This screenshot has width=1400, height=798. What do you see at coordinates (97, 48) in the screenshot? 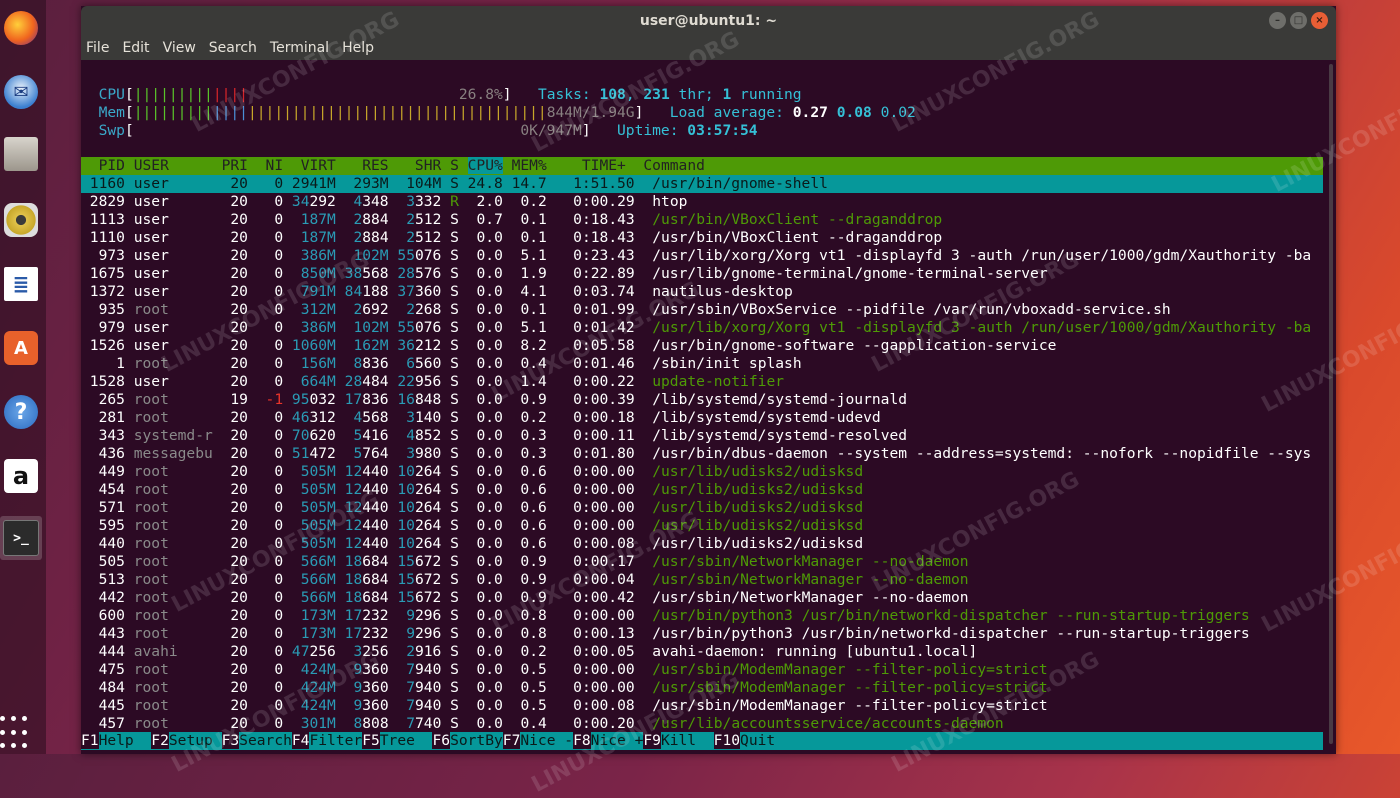
I see `menu-file: File` at bounding box center [97, 48].